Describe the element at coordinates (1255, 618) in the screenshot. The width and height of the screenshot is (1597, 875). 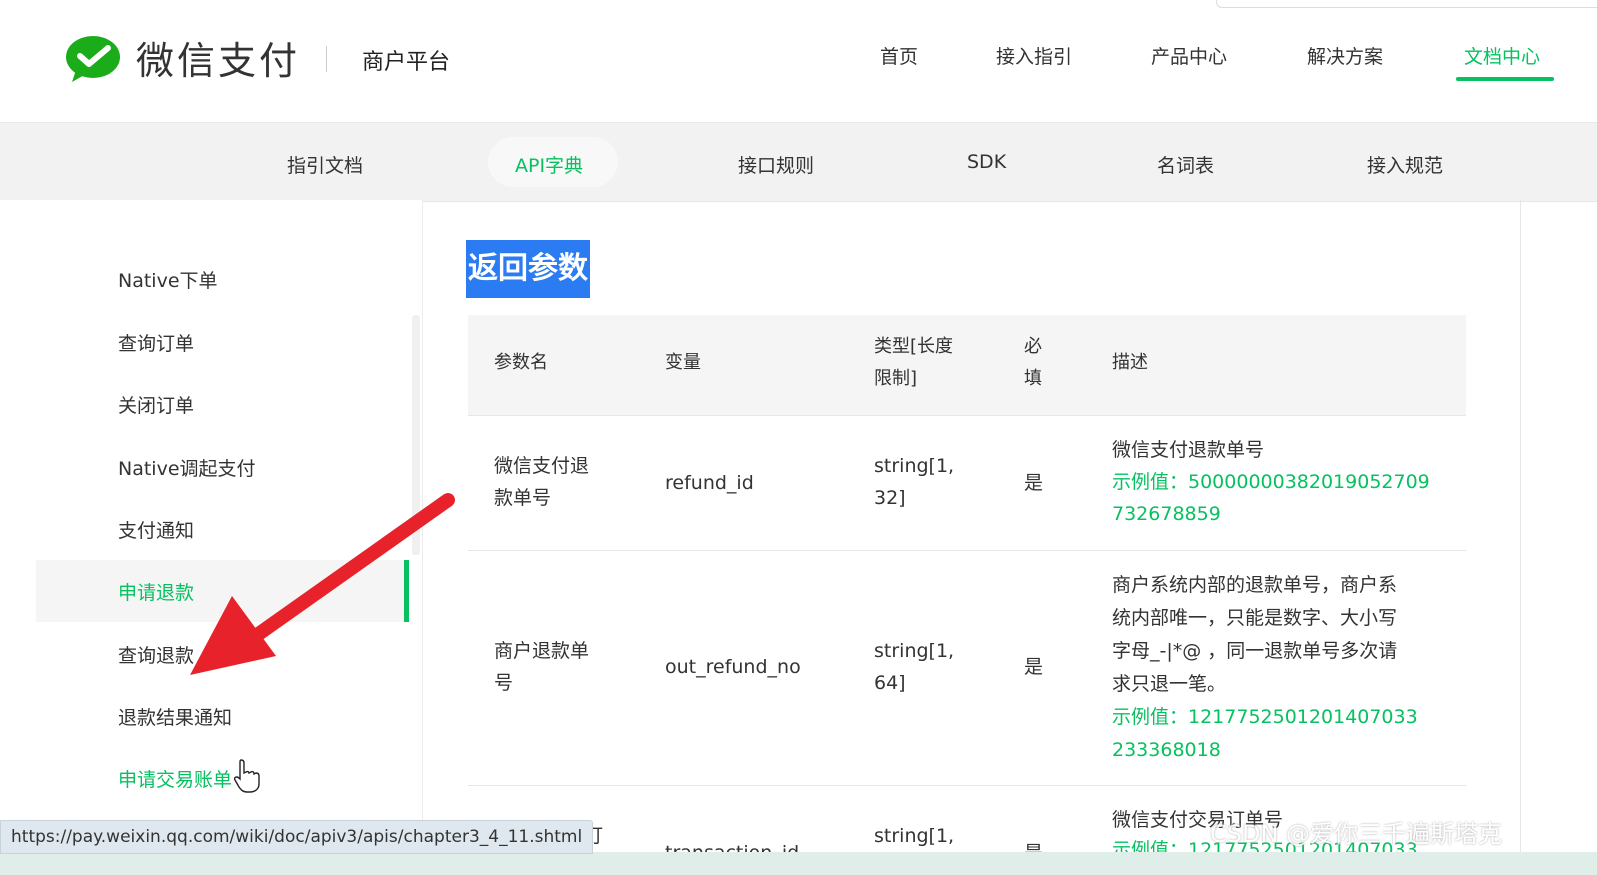
I see `cell-description-line2: 统内部唯一，只能是数字、大小写` at that location.